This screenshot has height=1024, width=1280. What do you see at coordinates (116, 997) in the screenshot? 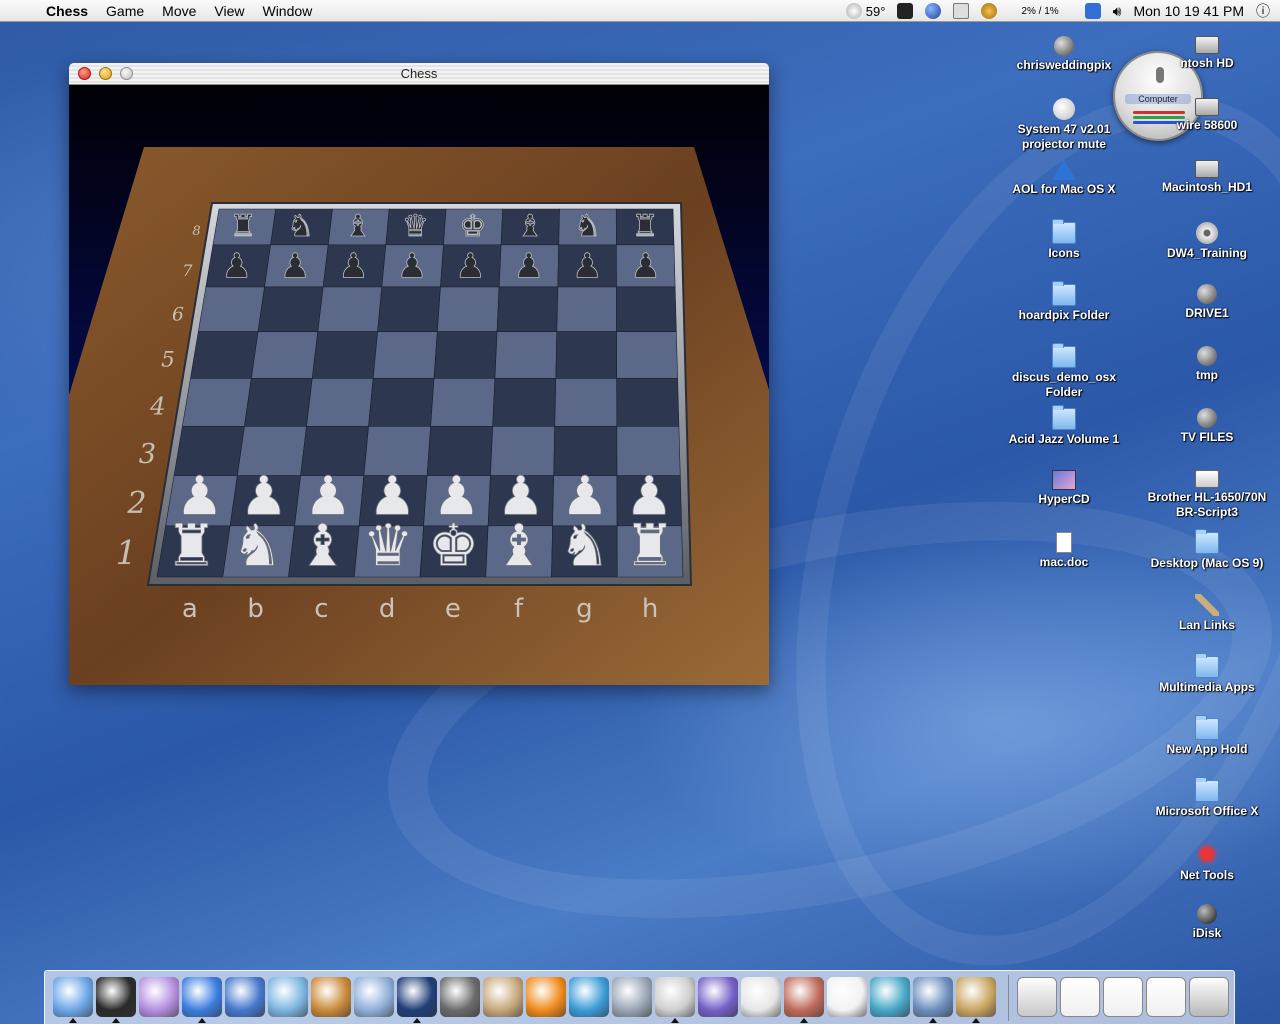
I see `blackbox-icon` at bounding box center [116, 997].